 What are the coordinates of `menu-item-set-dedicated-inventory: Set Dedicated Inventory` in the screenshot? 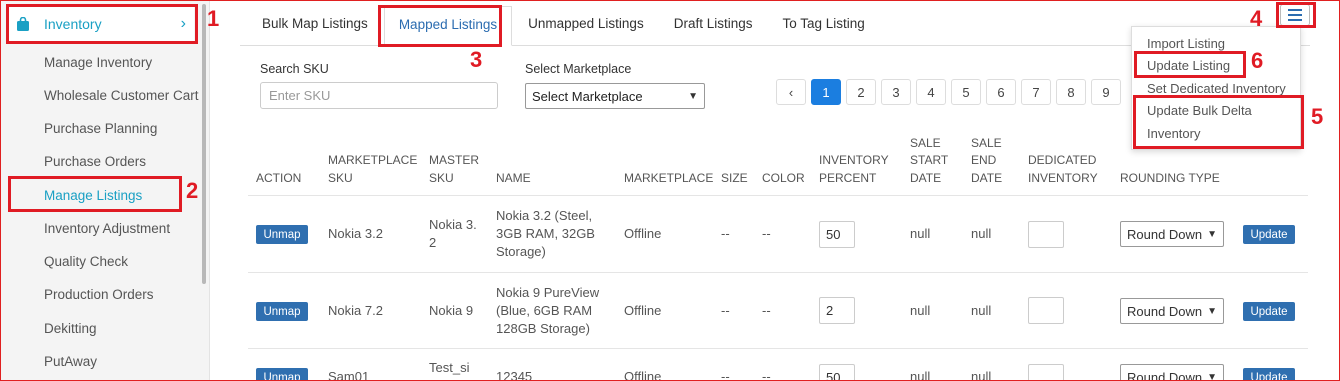 It's located at (1216, 88).